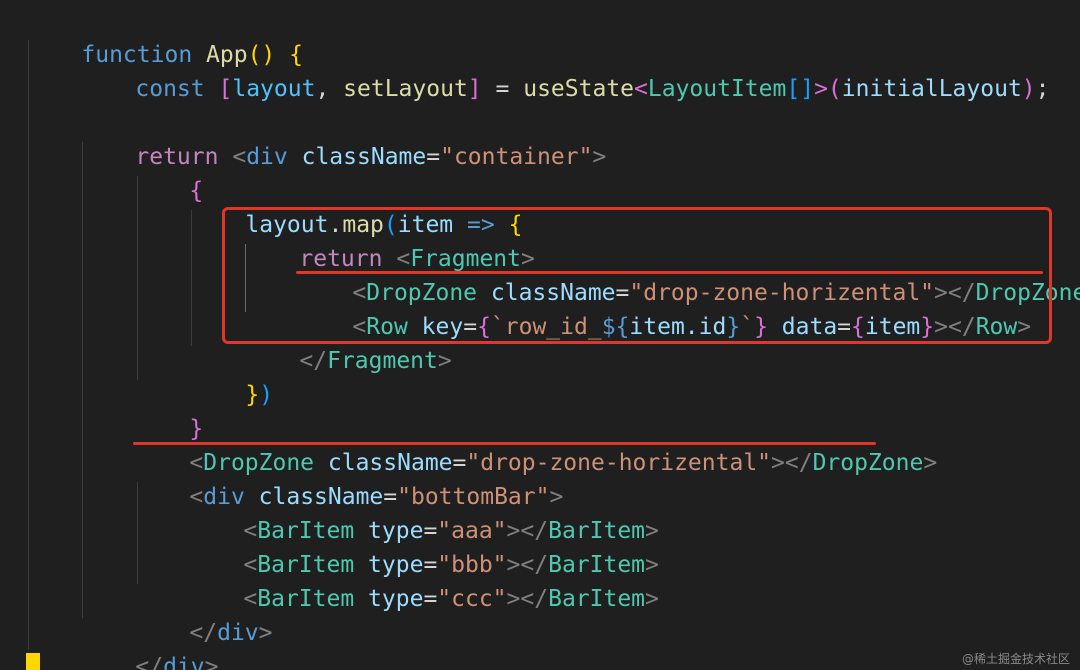  What do you see at coordinates (516, 157) in the screenshot?
I see `string-token: "container"` at bounding box center [516, 157].